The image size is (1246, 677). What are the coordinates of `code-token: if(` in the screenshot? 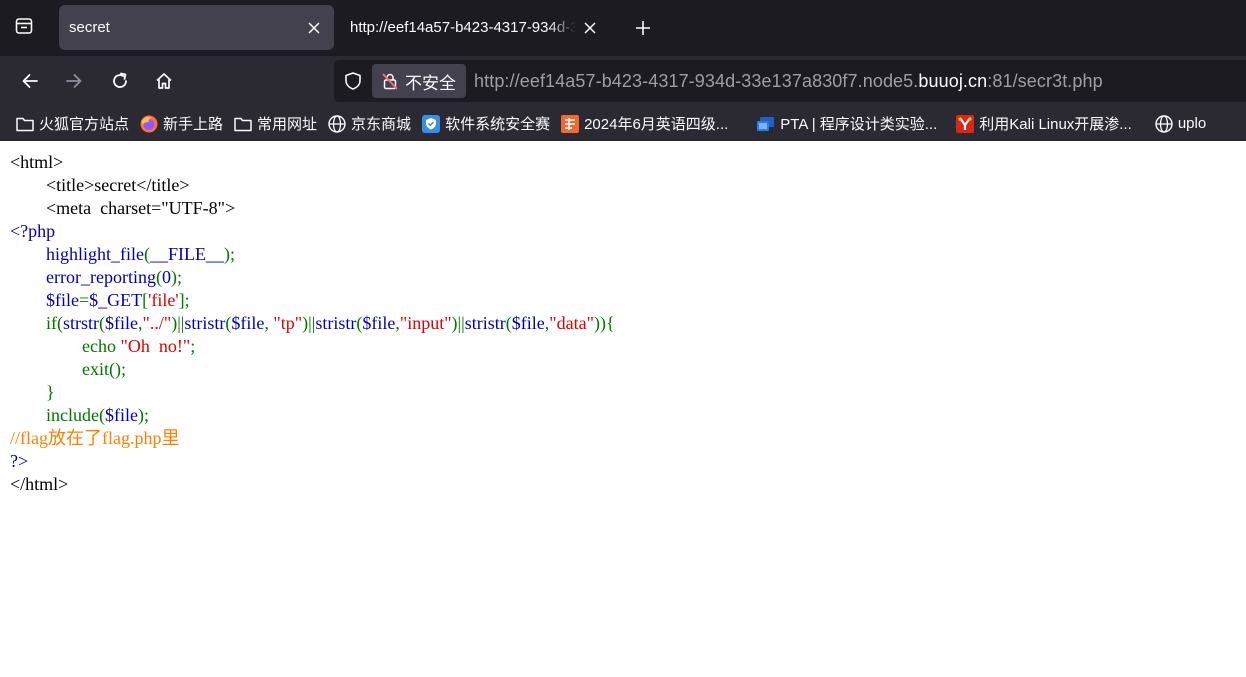 It's located at (54, 323).